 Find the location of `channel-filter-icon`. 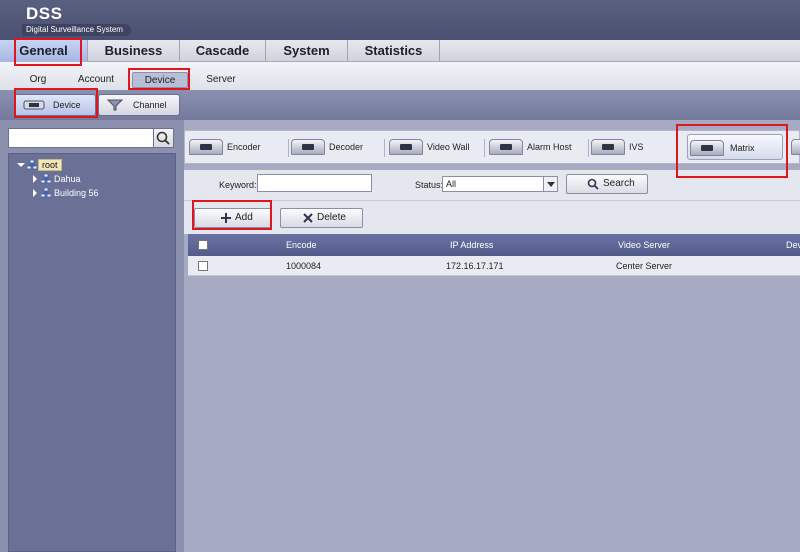

channel-filter-icon is located at coordinates (115, 105).